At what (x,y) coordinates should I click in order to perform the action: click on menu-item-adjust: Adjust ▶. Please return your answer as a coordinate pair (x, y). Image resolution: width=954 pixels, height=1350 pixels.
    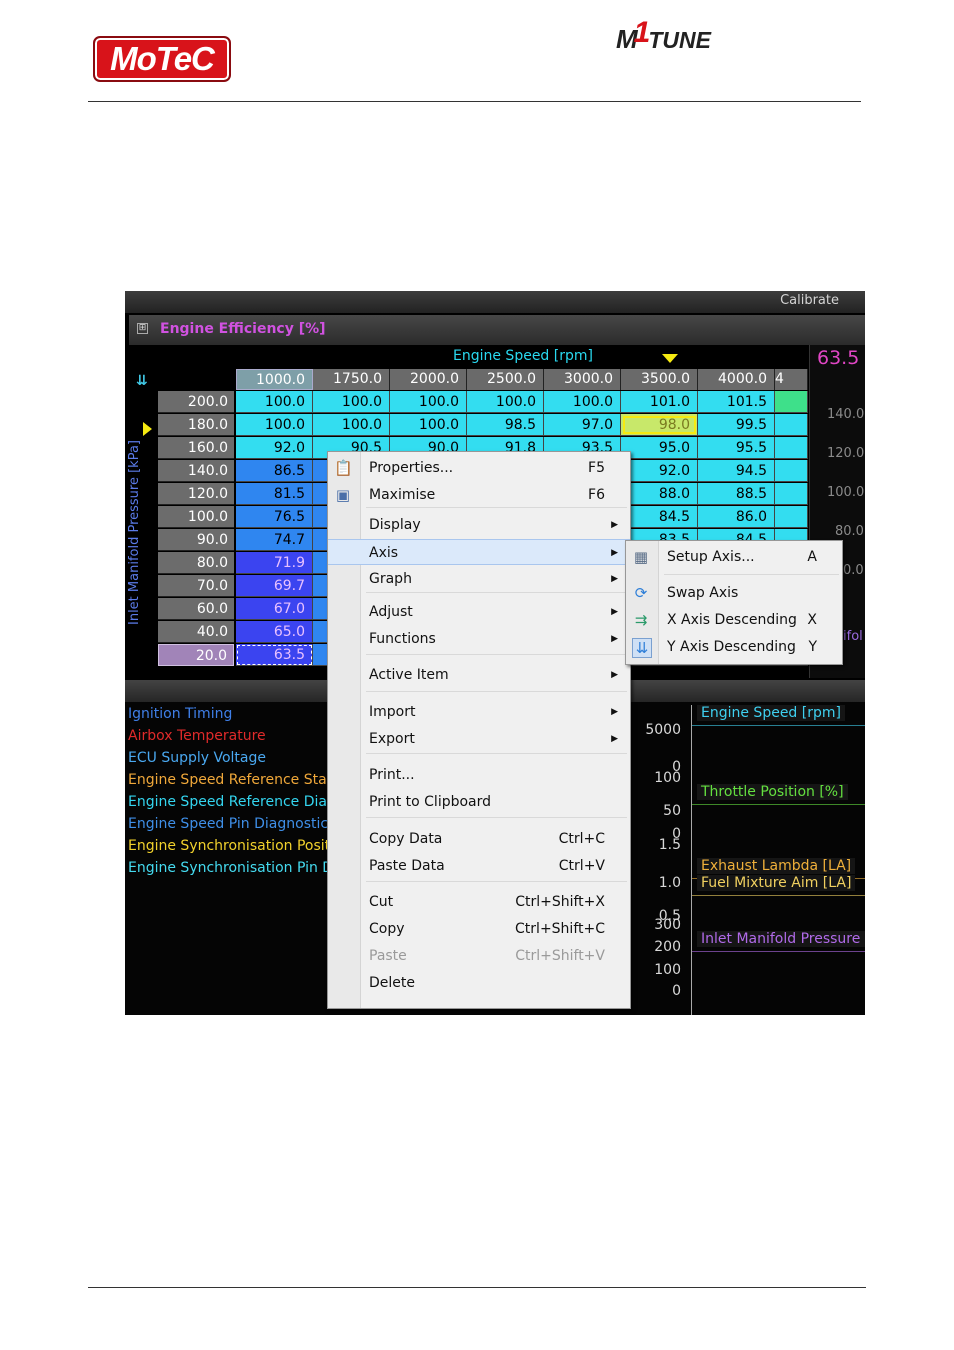
    Looking at the image, I should click on (479, 612).